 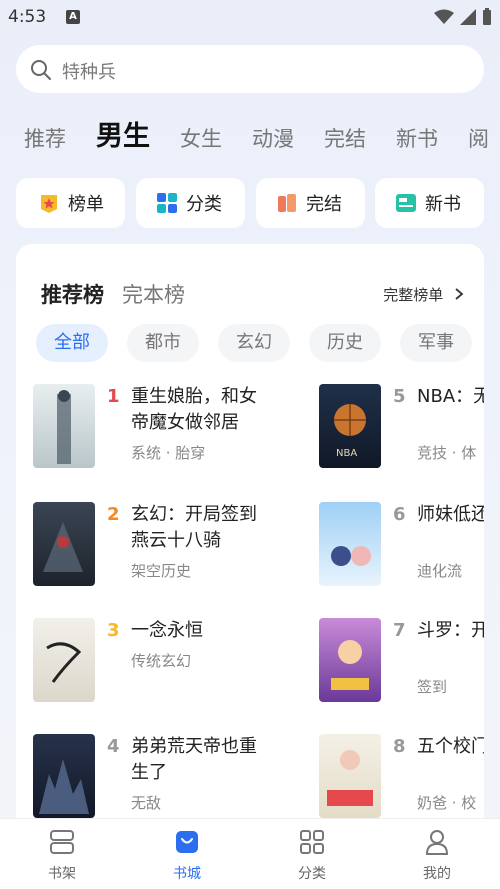 I want to click on status-time: 4:53, so click(x=27, y=17).